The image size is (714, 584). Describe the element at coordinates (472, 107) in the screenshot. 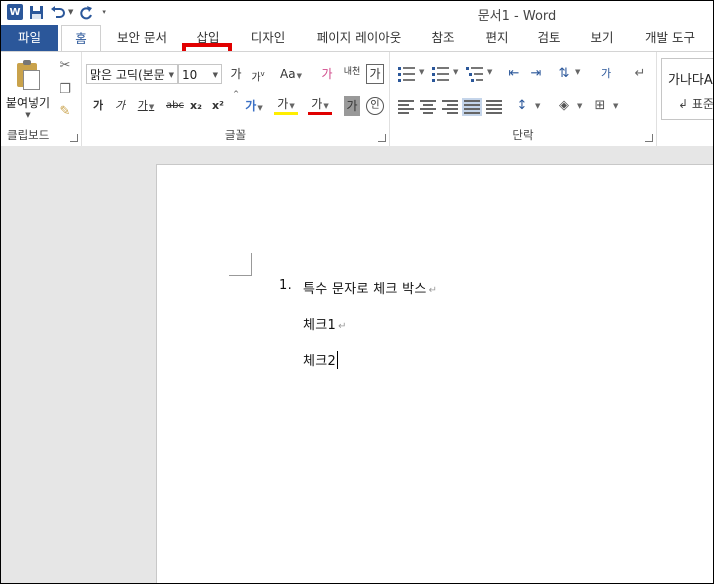

I see `justify-icon` at that location.